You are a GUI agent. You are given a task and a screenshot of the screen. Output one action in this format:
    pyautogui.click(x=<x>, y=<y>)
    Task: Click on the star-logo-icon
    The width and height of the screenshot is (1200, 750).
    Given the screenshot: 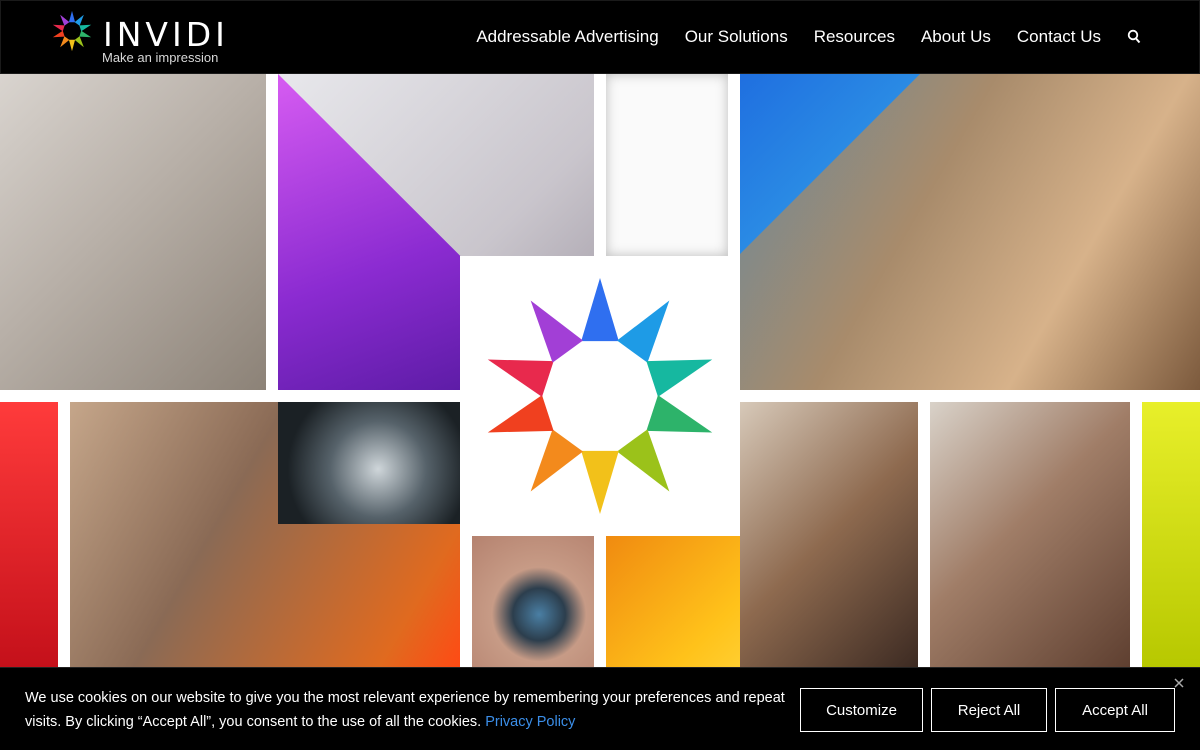 What is the action you would take?
    pyautogui.click(x=600, y=396)
    